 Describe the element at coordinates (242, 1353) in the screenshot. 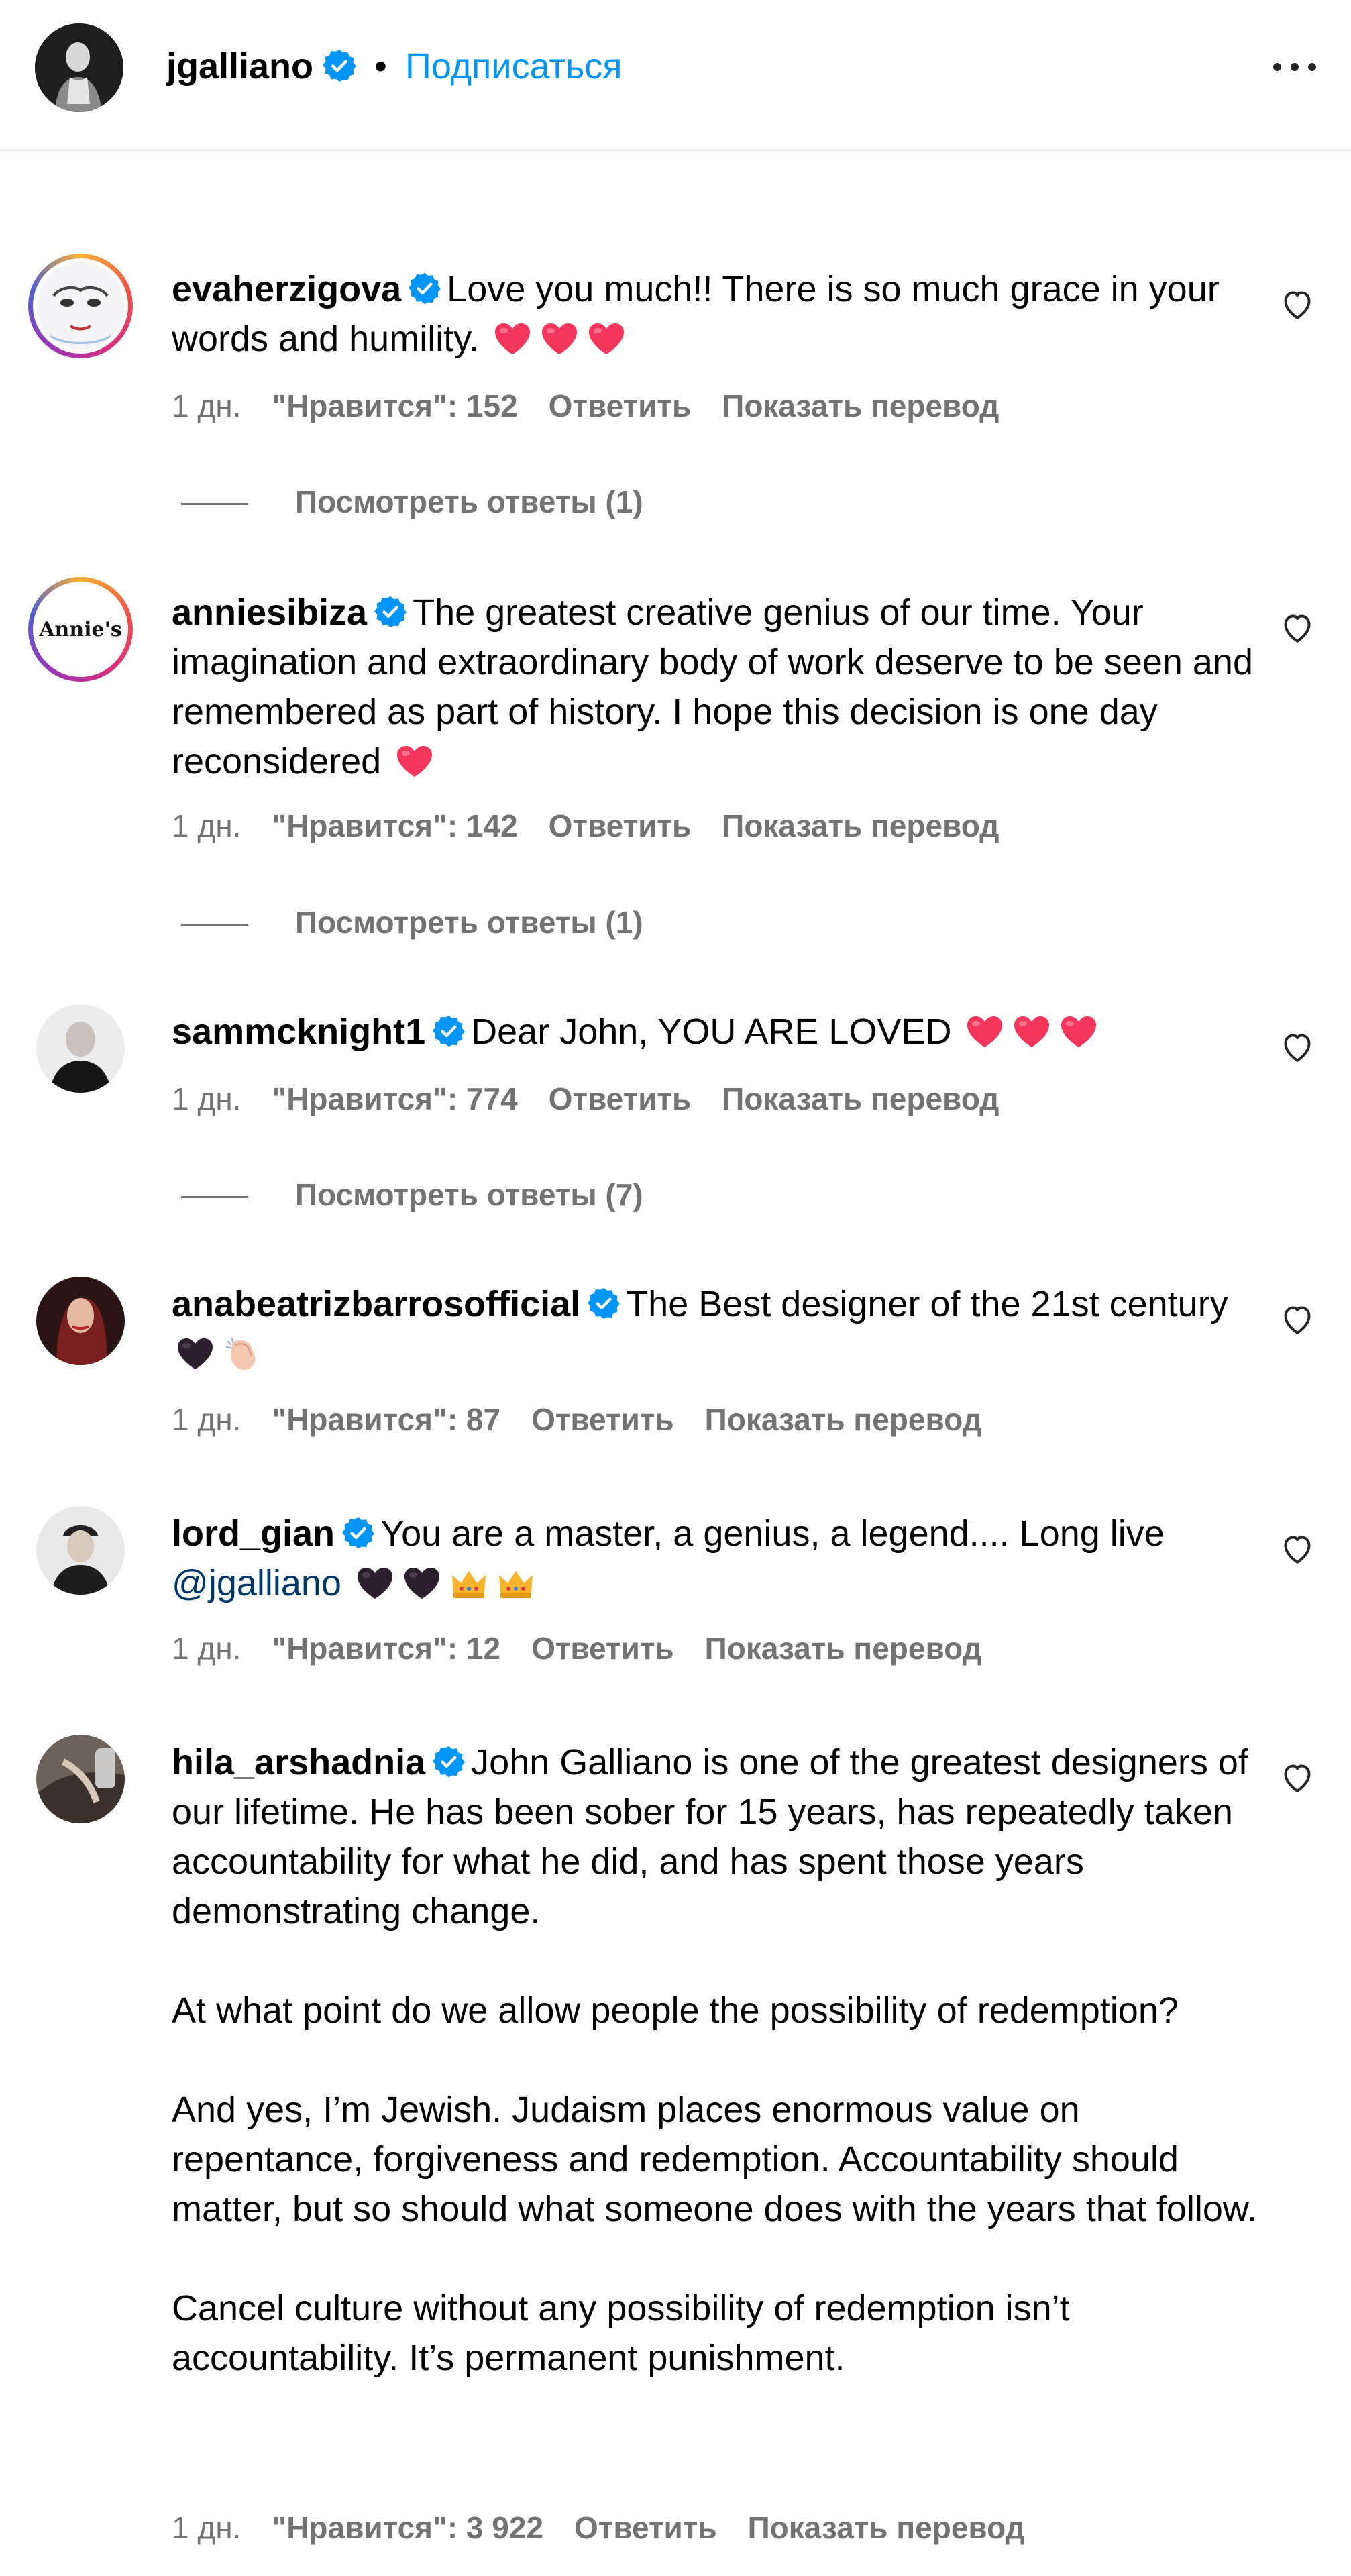

I see `clapping-hands-emoji-icon` at that location.